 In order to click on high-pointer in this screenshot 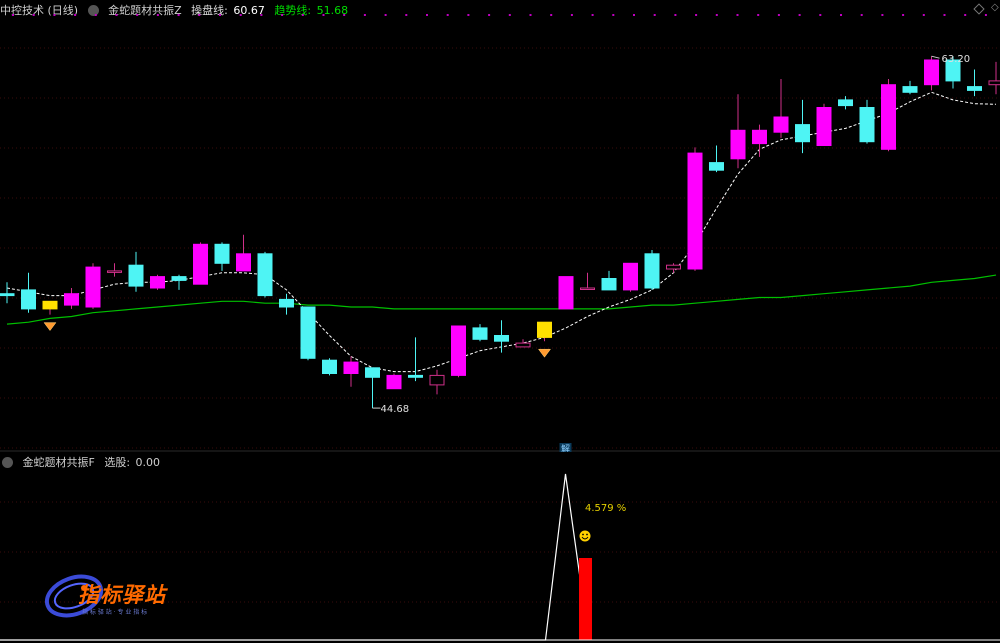, I will do `click(935, 57)`.